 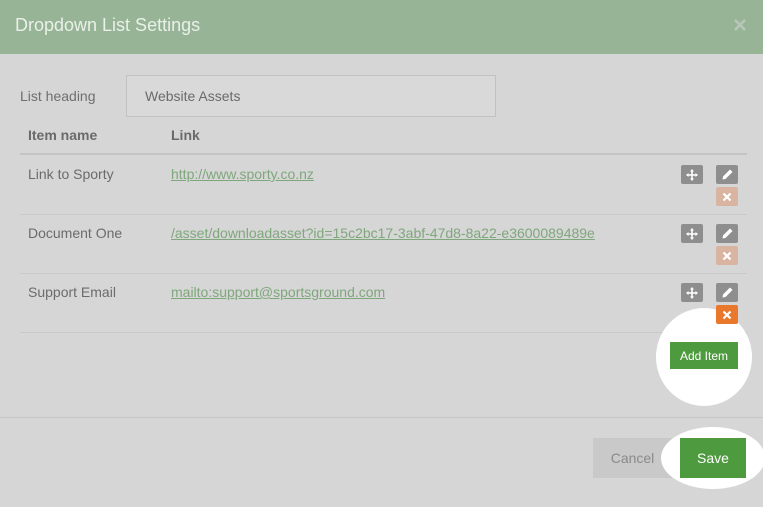 I want to click on dialog-title: Dropdown List Settings, so click(x=108, y=25).